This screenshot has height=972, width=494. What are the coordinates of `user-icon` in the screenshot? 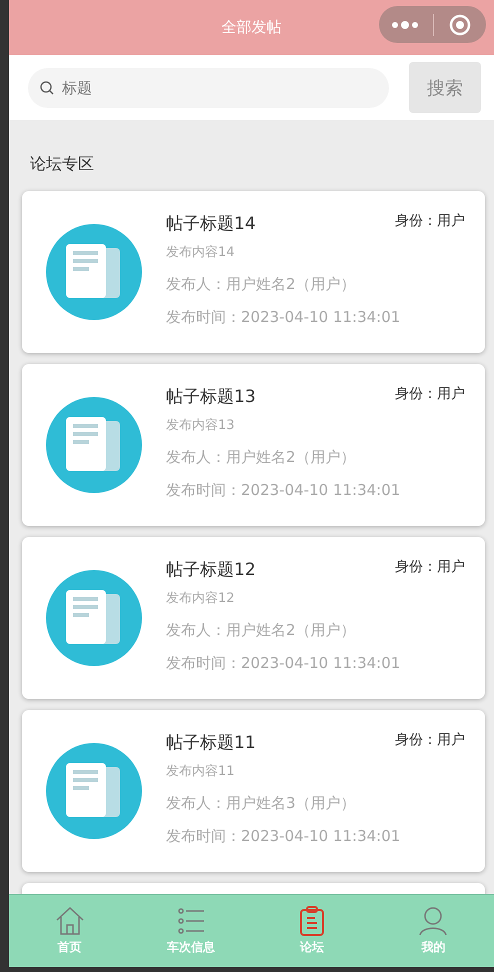 It's located at (433, 921).